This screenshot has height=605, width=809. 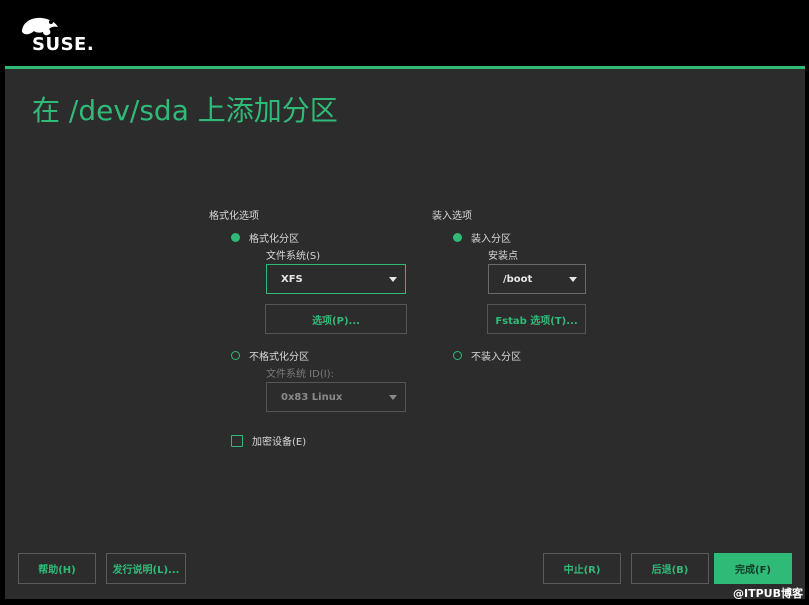 I want to click on mount-partition-radio: 装入分区, so click(x=482, y=237).